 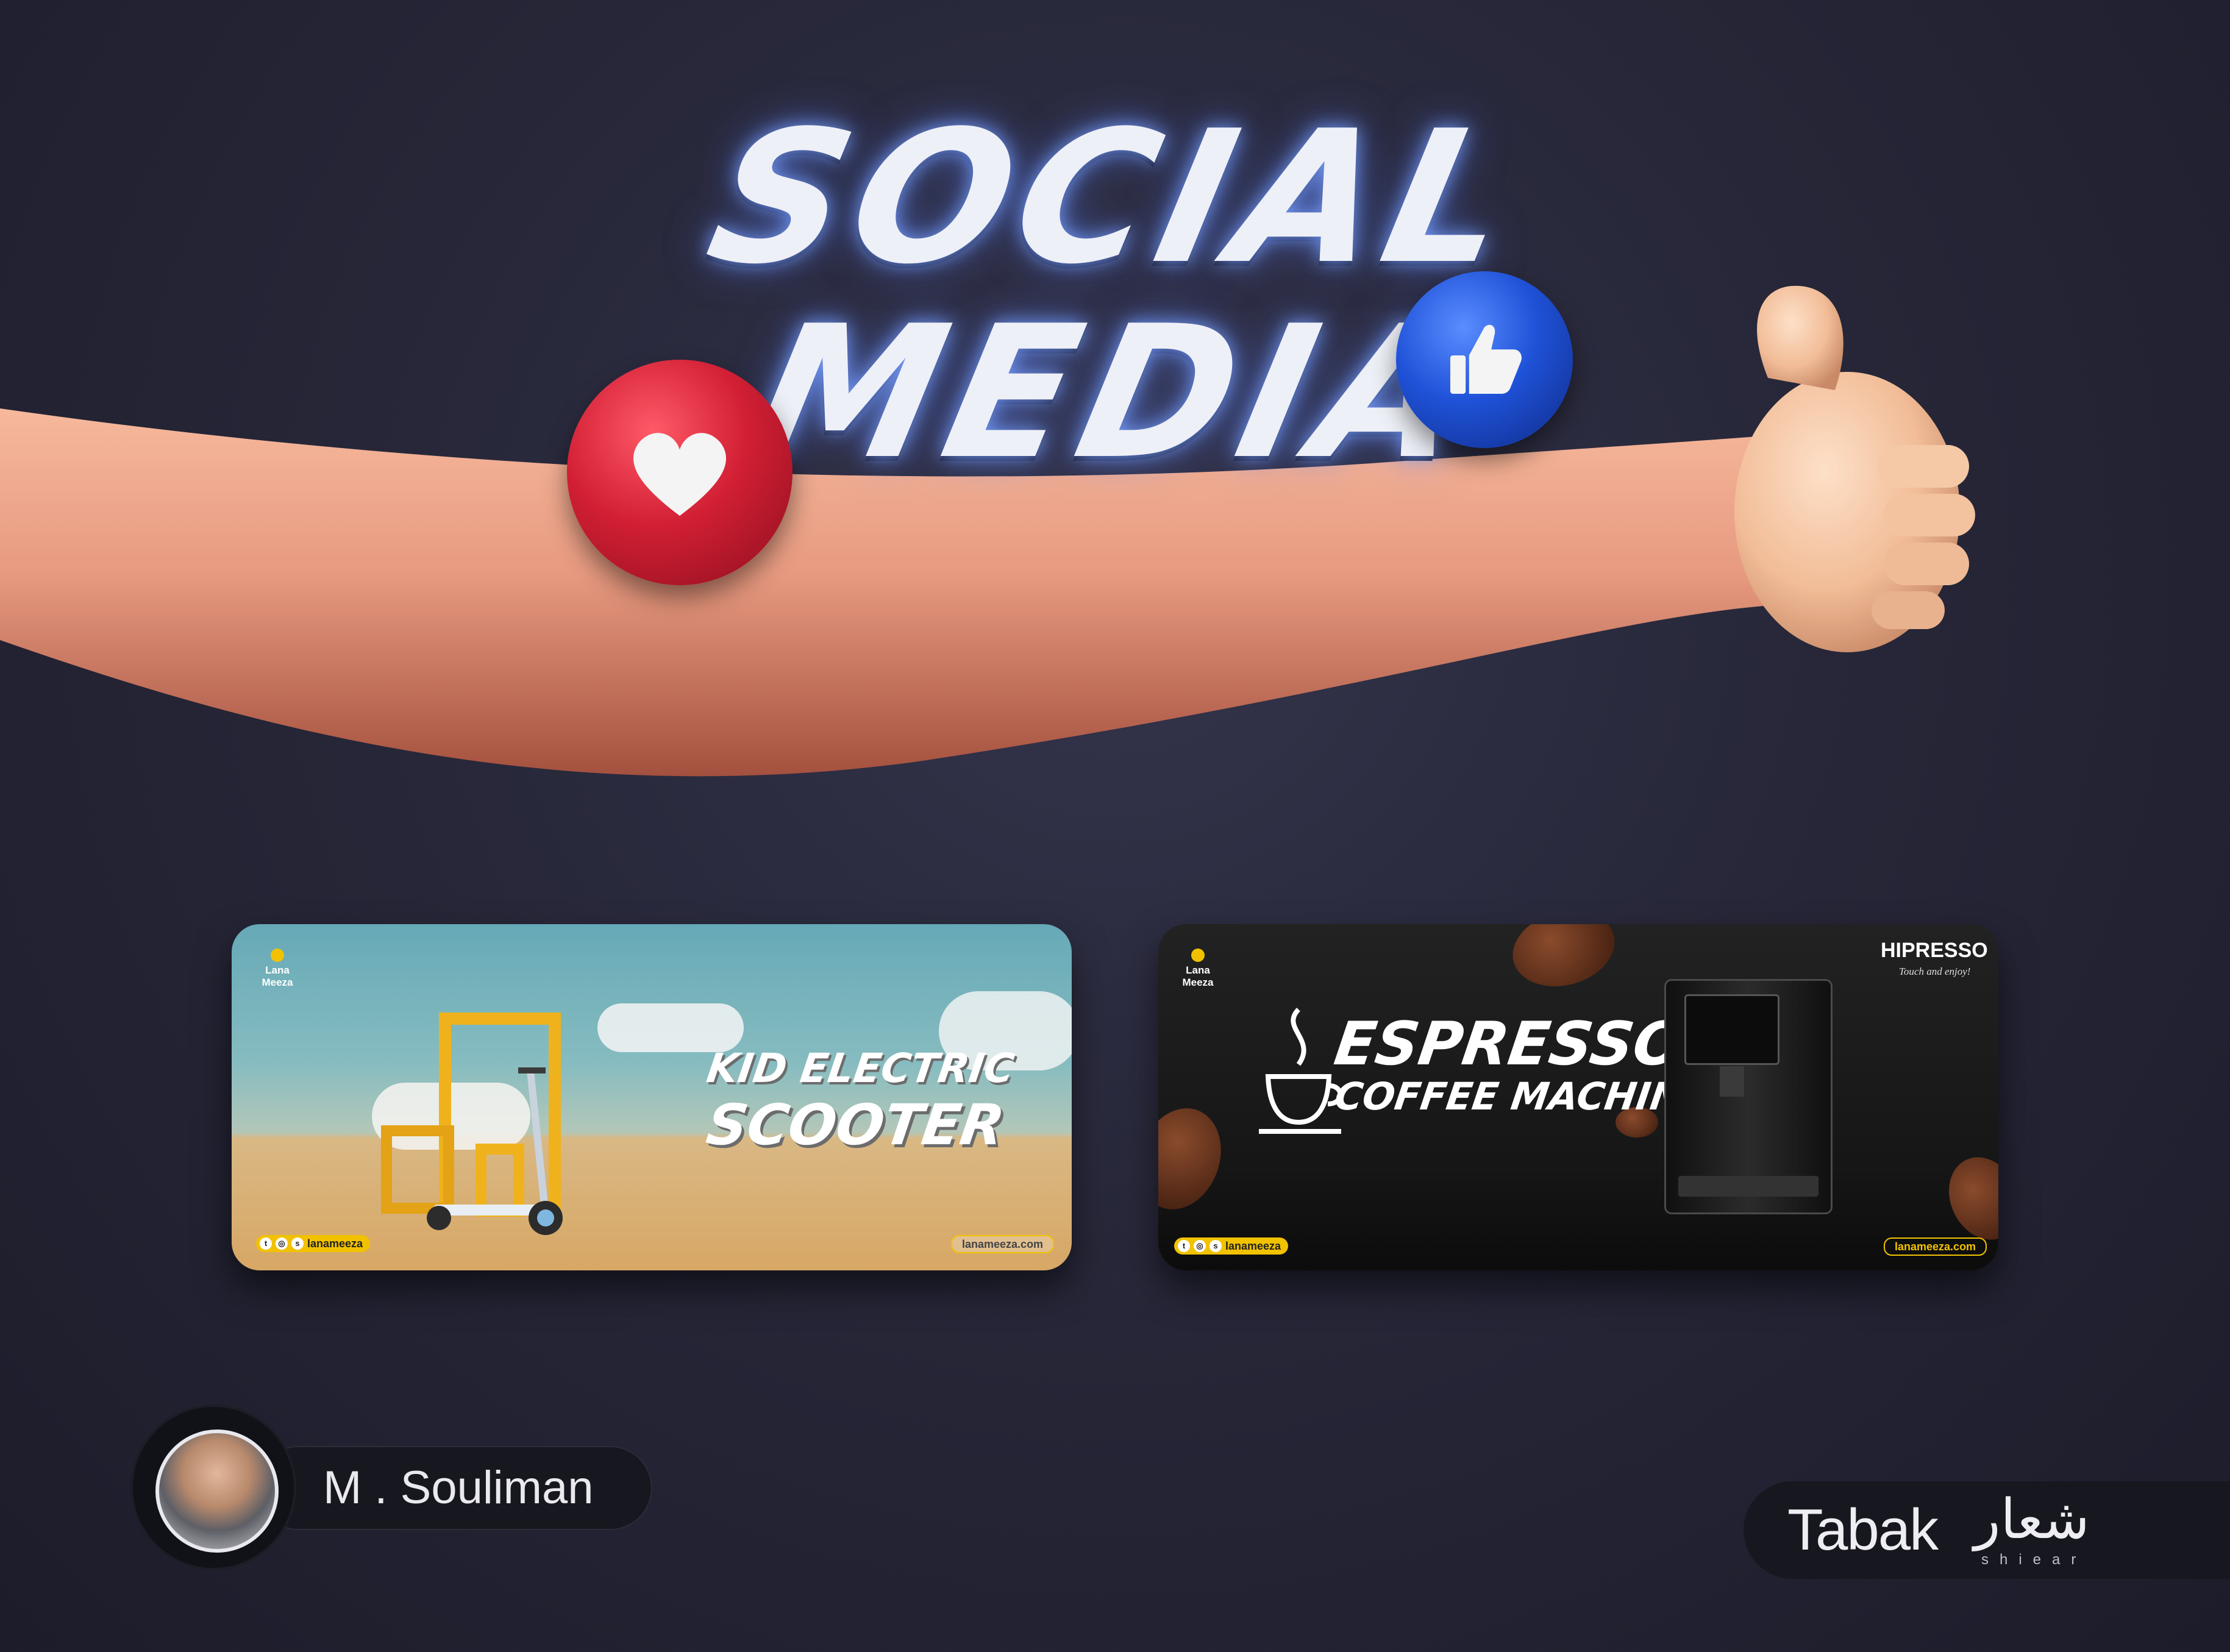 I want to click on author-name: M . Souliman, so click(x=458, y=1488).